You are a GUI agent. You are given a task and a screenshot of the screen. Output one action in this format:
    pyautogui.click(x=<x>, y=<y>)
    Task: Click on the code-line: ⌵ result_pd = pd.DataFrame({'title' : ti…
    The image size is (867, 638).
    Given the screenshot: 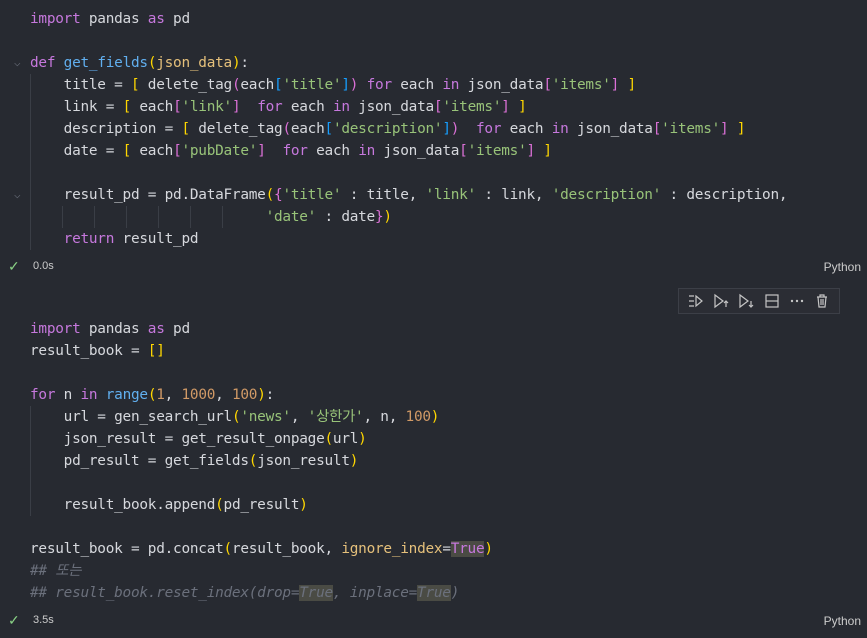 What is the action you would take?
    pyautogui.click(x=401, y=195)
    